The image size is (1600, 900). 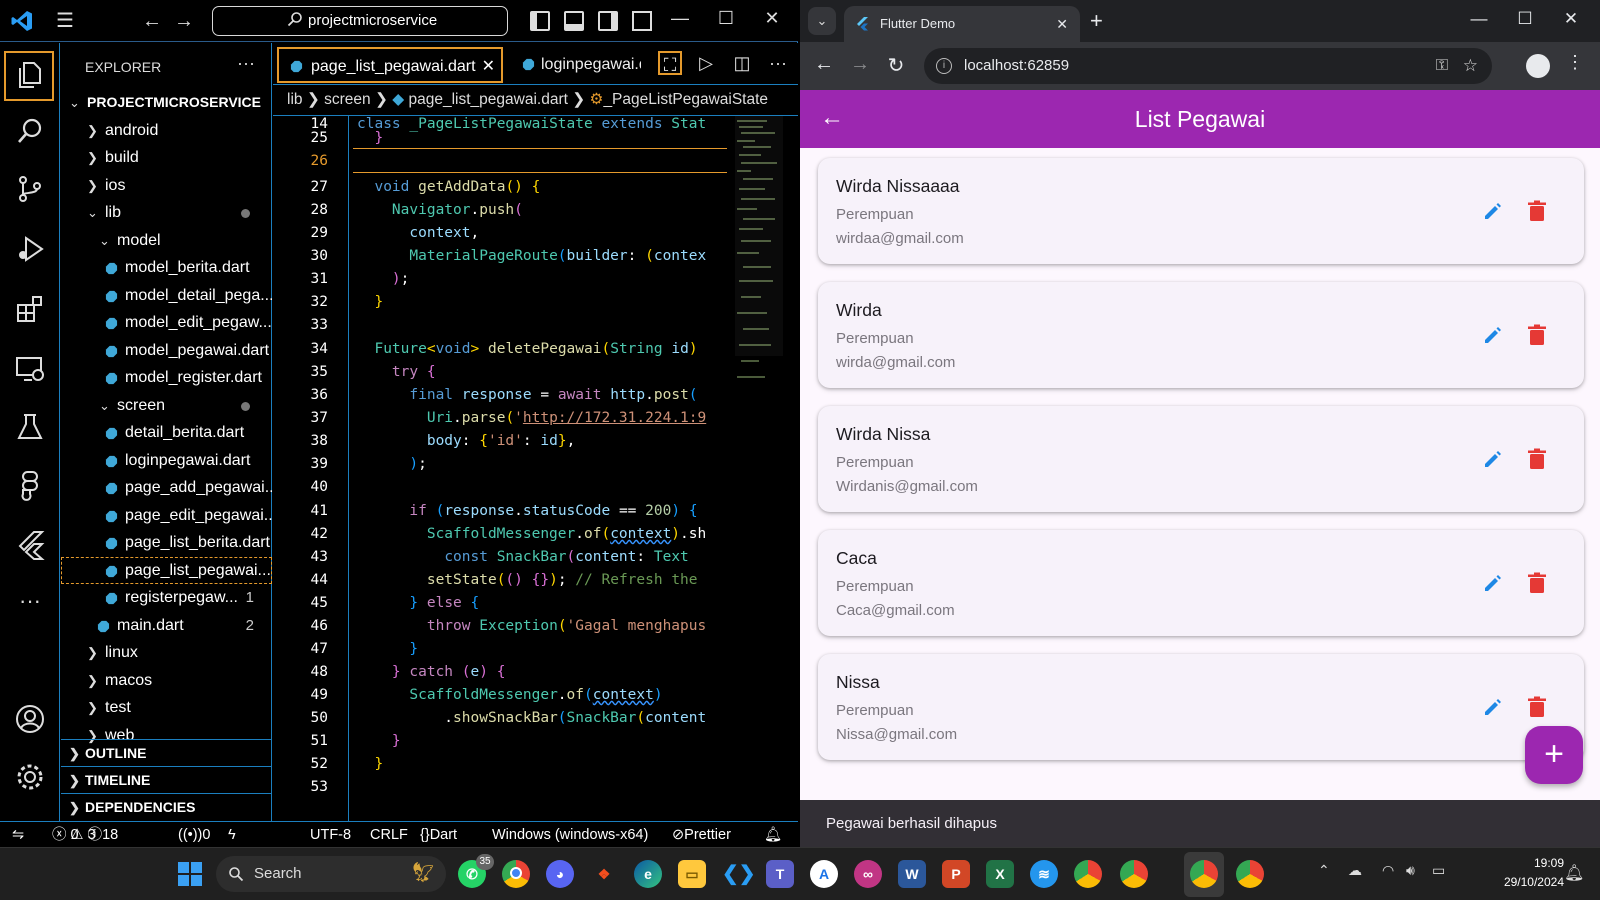 What do you see at coordinates (1410, 870) in the screenshot?
I see `volume-icon: 🔊︎` at bounding box center [1410, 870].